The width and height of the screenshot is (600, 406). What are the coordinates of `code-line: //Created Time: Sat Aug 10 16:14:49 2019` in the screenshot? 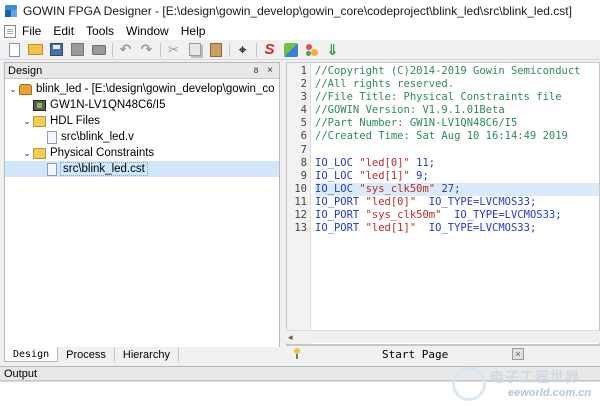 It's located at (457, 136).